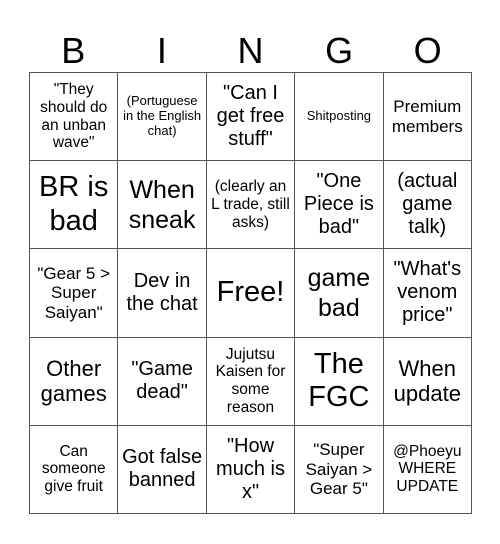  What do you see at coordinates (74, 469) in the screenshot?
I see `bingo-cell: Can someone give fruit` at bounding box center [74, 469].